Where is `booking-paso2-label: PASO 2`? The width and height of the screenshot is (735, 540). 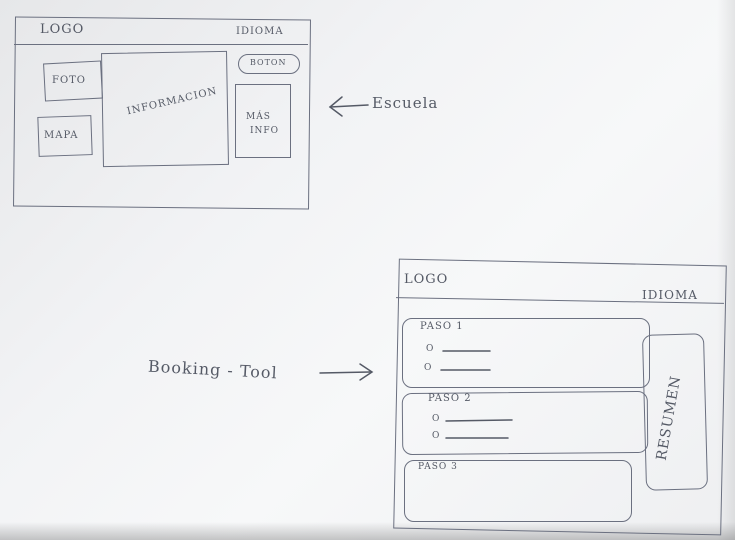 booking-paso2-label: PASO 2 is located at coordinates (450, 398).